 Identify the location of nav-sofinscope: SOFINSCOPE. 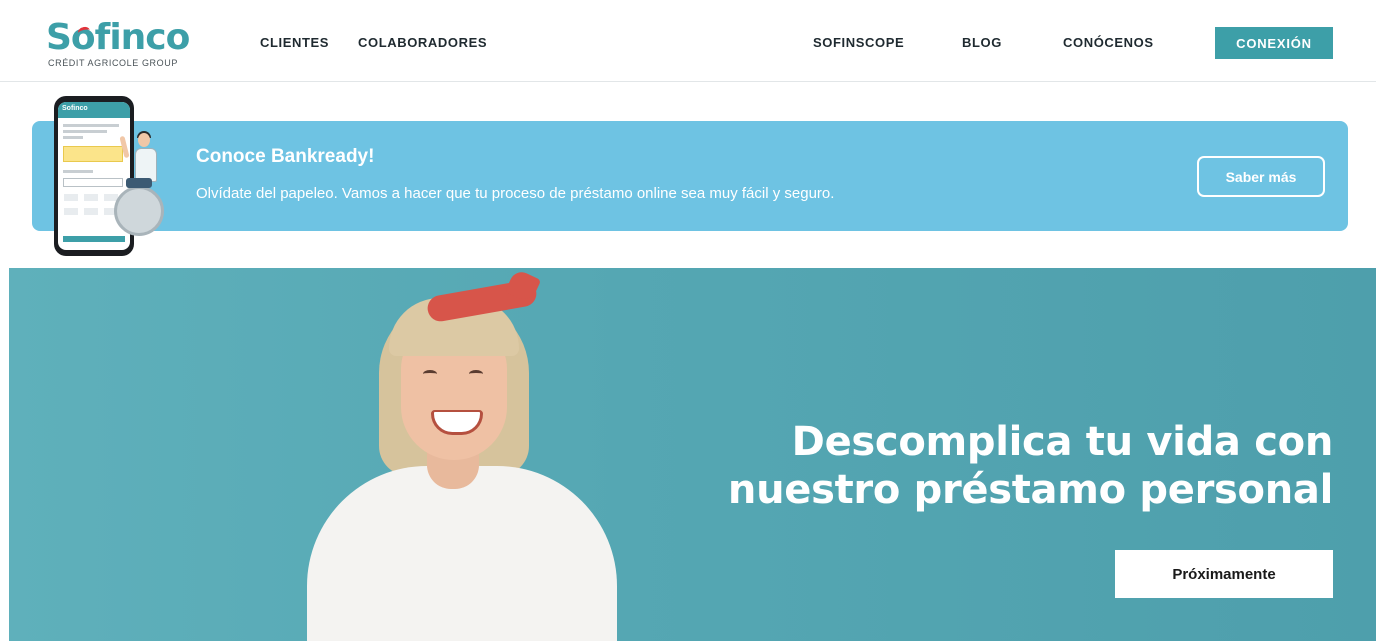
(858, 42).